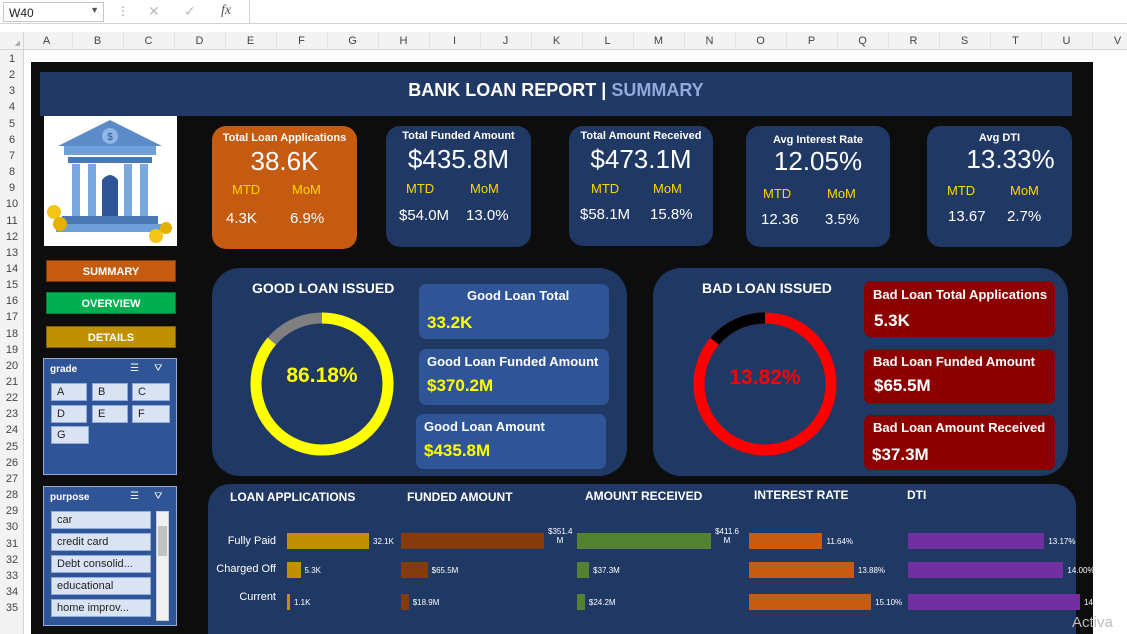 The image size is (1127, 634). Describe the element at coordinates (1098, 602) in the screenshot. I see `bar-value-label: 14.72%` at that location.